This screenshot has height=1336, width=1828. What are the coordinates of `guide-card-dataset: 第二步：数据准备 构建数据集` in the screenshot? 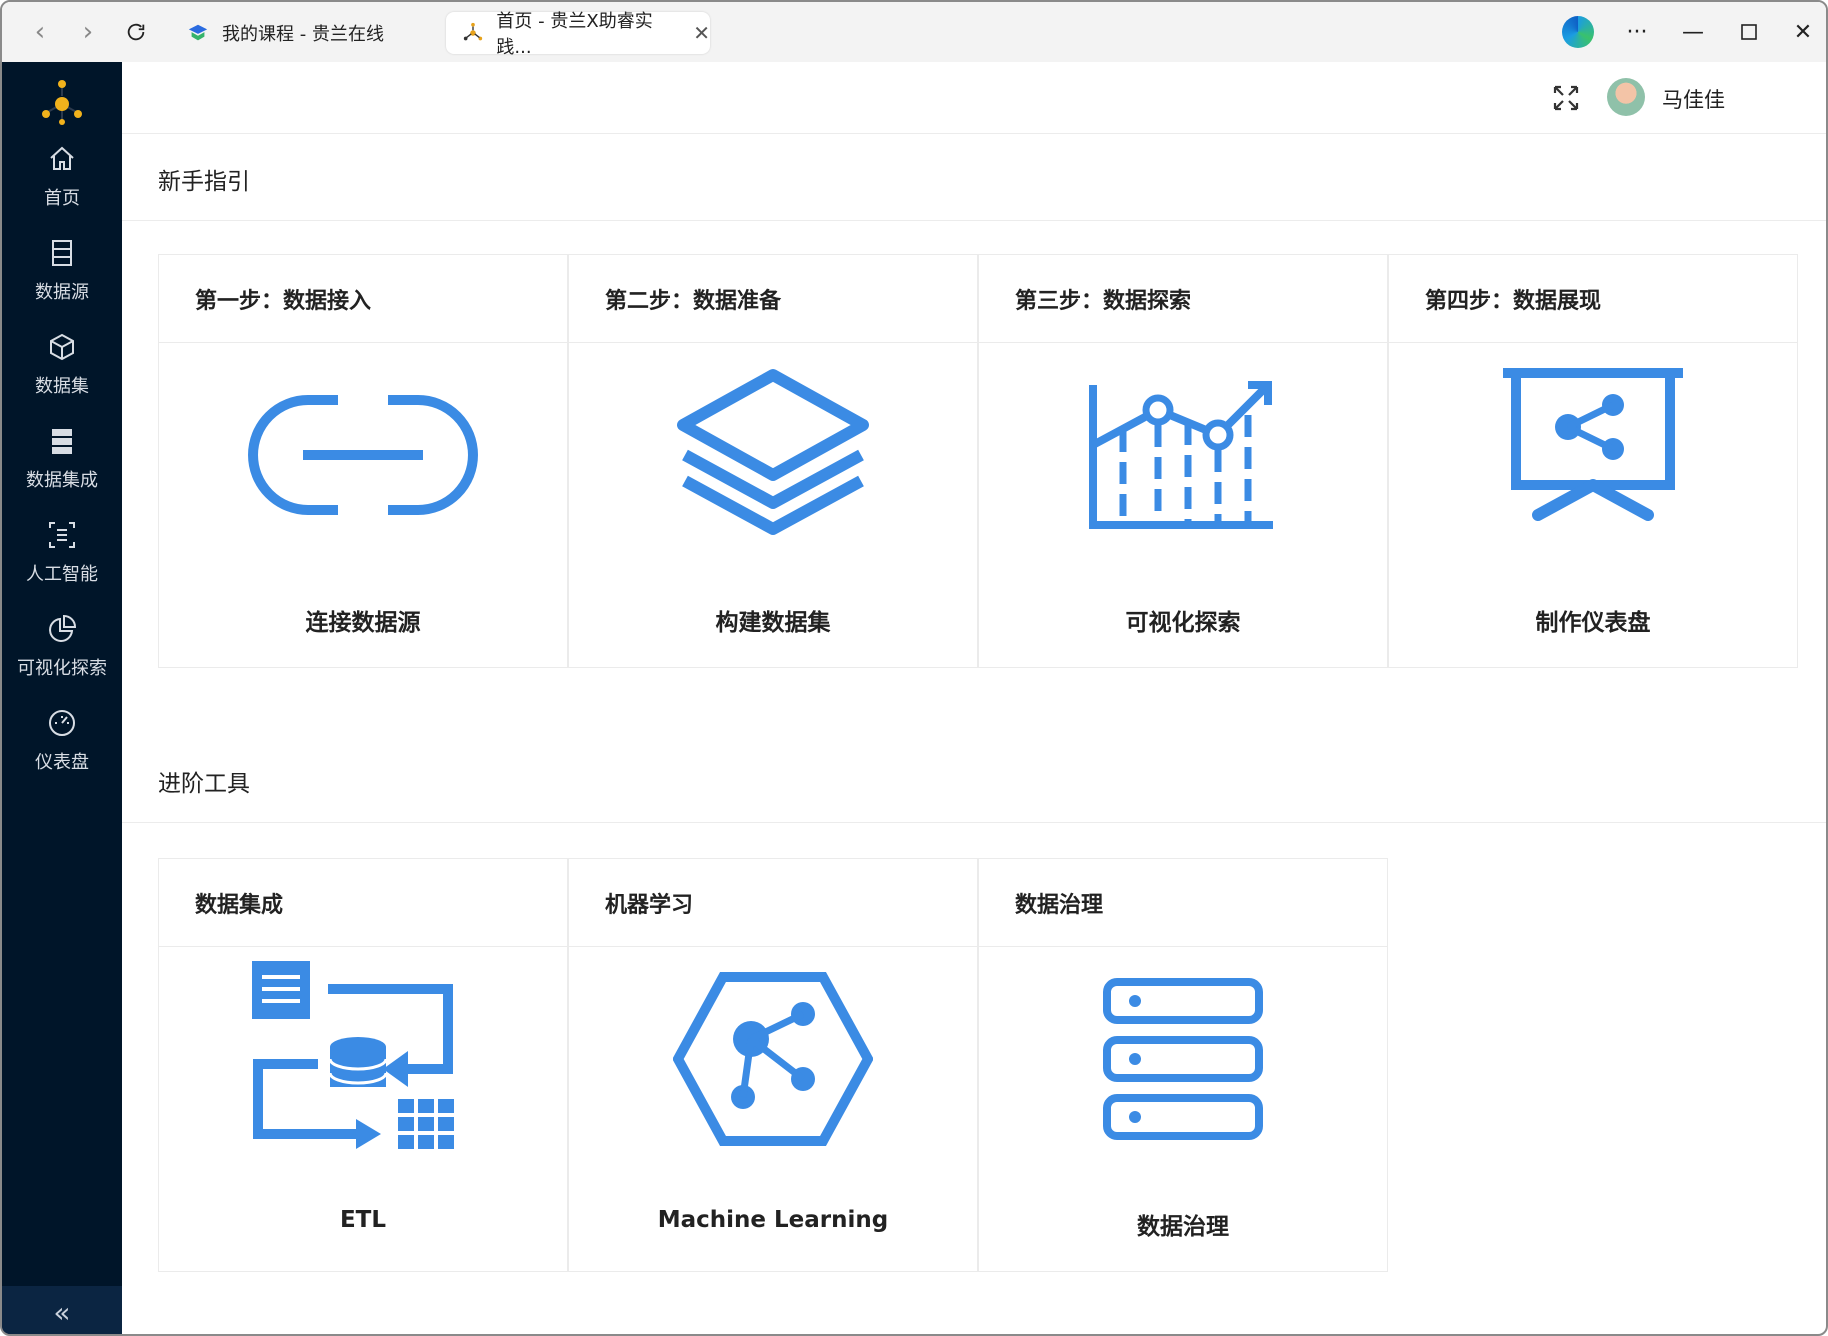 It's located at (773, 461).